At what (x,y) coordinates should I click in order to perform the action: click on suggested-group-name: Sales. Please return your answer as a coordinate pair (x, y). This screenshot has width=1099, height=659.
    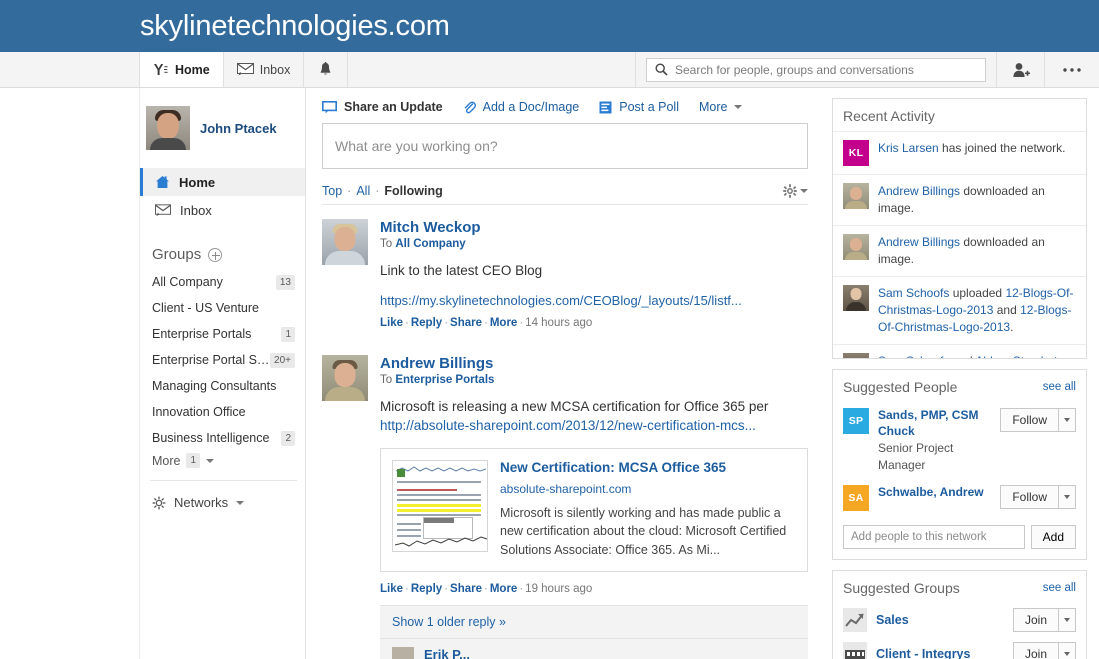
    Looking at the image, I should click on (940, 620).